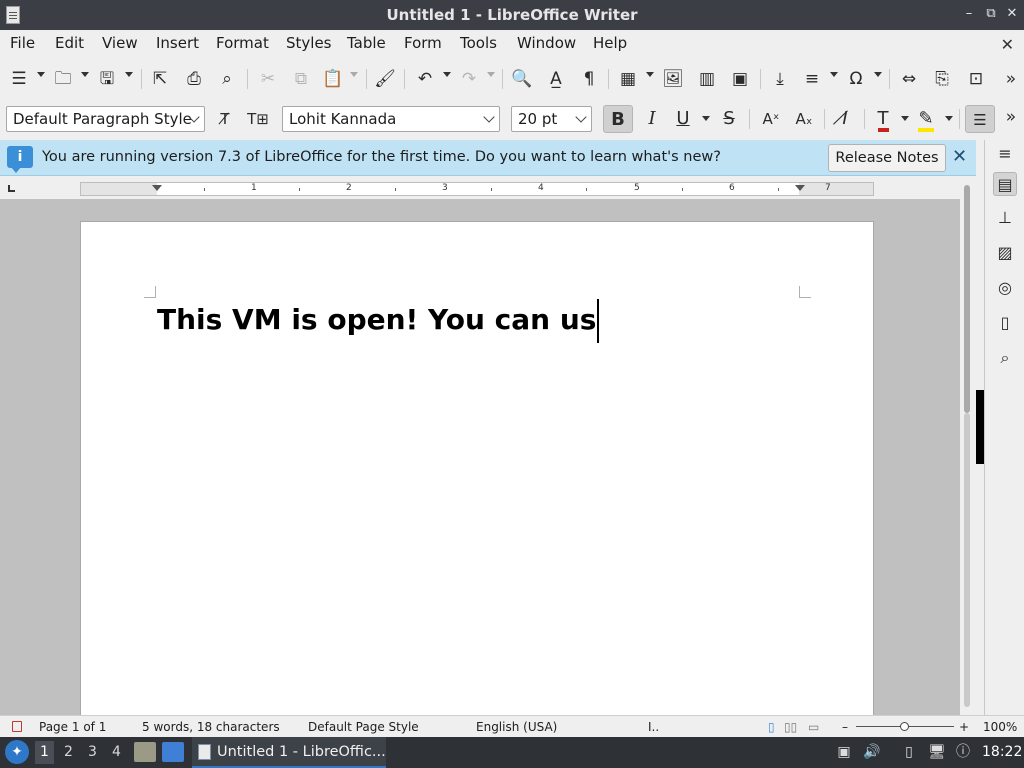 Image resolution: width=1024 pixels, height=768 pixels. Describe the element at coordinates (242, 43) in the screenshot. I see `menu-format: Format` at that location.